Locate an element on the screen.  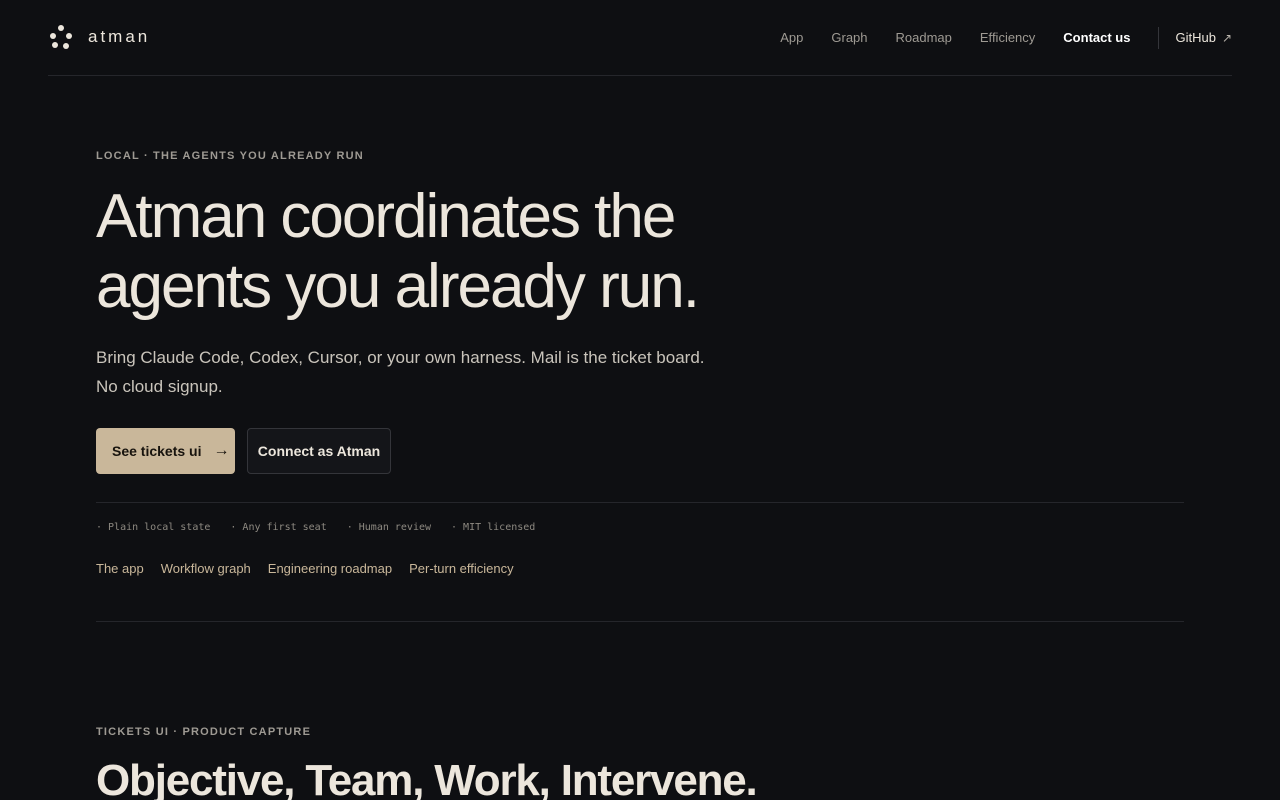
feature-item: · Plain local state is located at coordinates (153, 527).